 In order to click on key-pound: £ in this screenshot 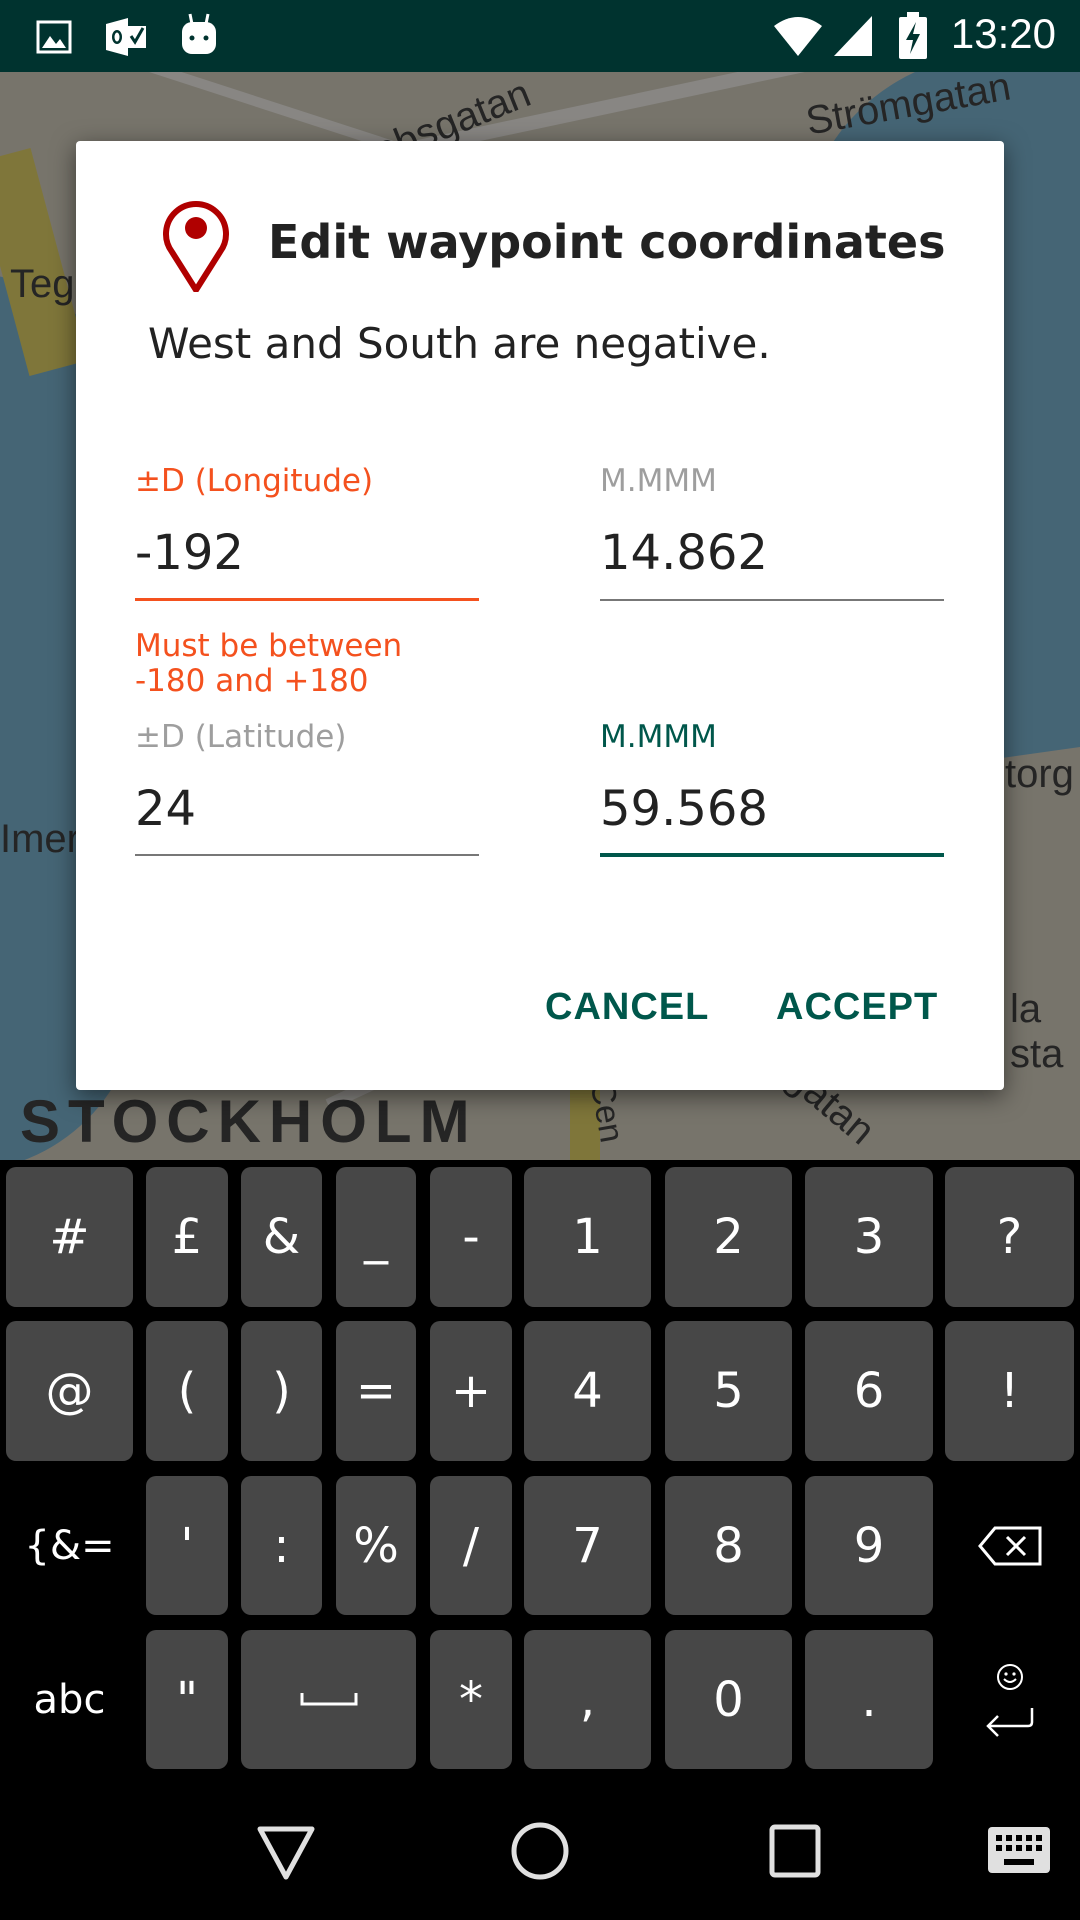, I will do `click(187, 1237)`.